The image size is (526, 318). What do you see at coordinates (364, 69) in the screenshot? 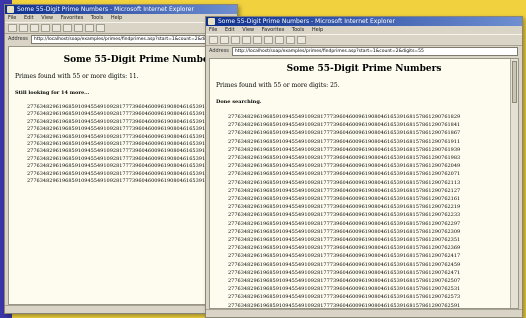
I see `page-heading: Some 55-Digit Prime Numbers` at bounding box center [364, 69].